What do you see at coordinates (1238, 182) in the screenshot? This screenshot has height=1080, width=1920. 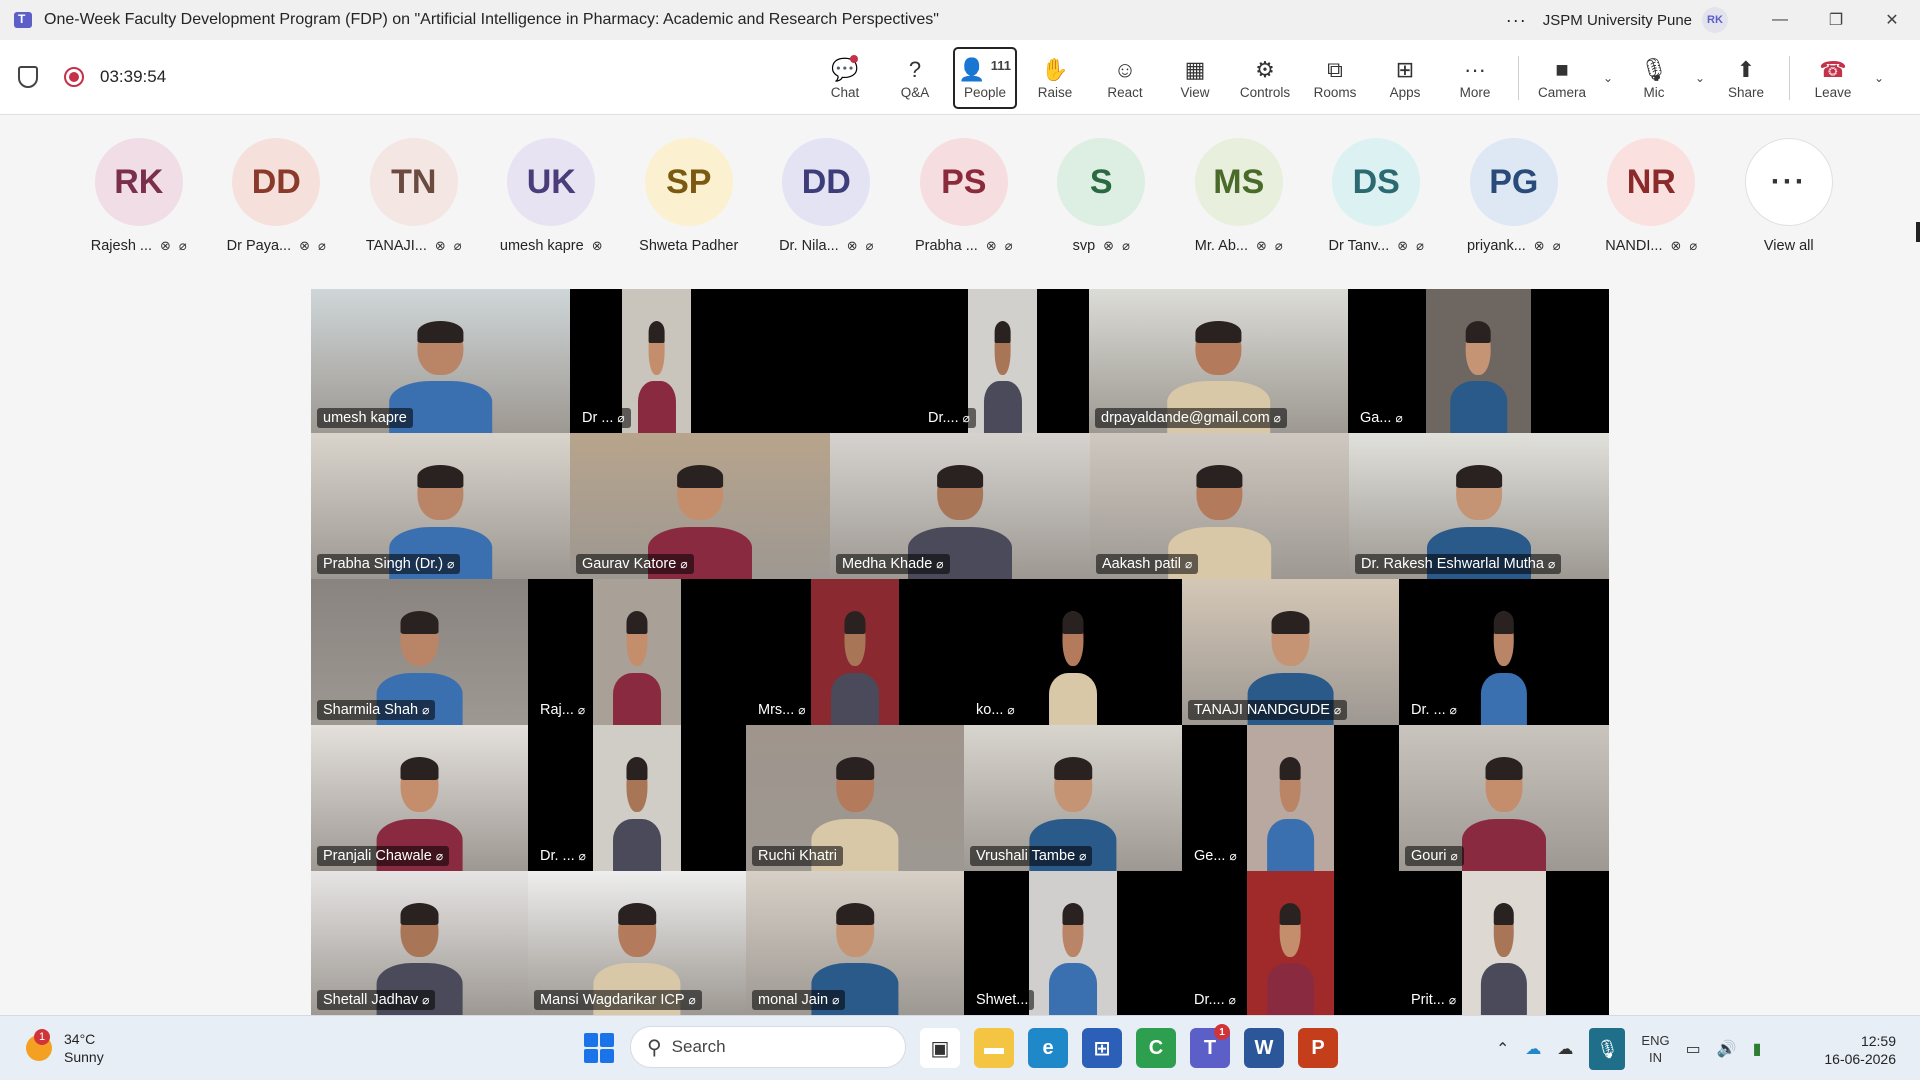 I see `participant-avatar: MS` at bounding box center [1238, 182].